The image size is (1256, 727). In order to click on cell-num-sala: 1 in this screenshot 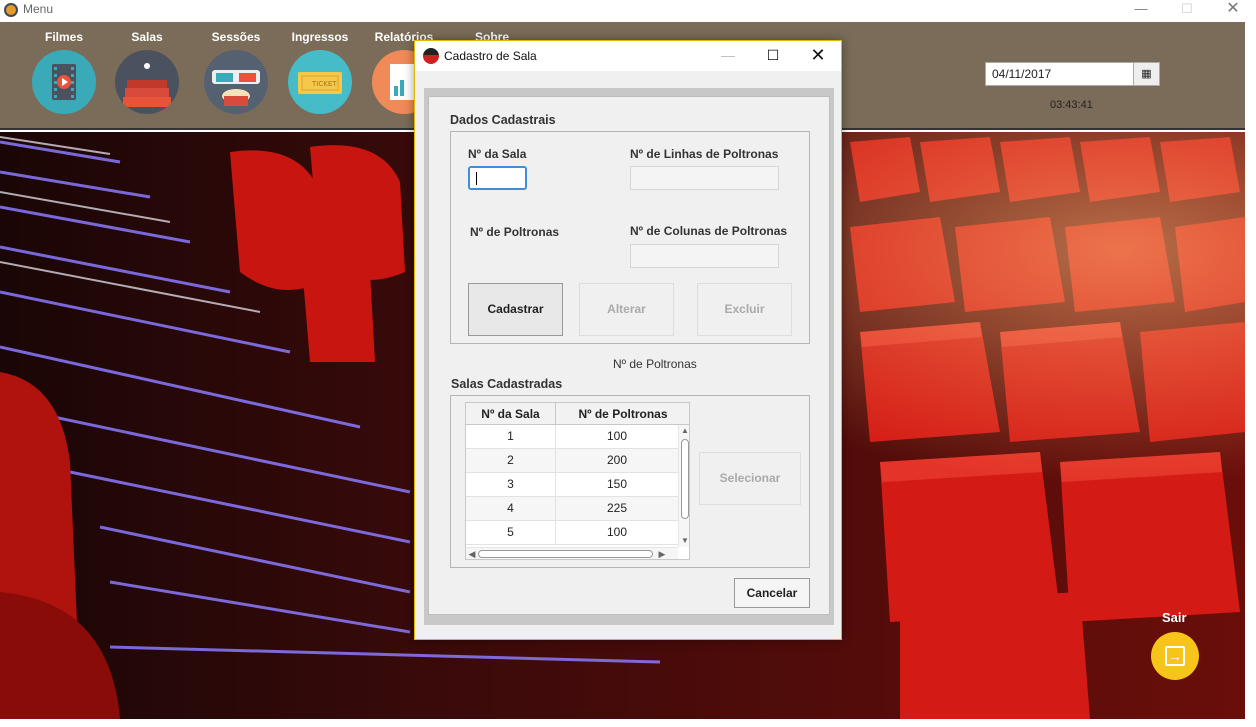, I will do `click(511, 436)`.